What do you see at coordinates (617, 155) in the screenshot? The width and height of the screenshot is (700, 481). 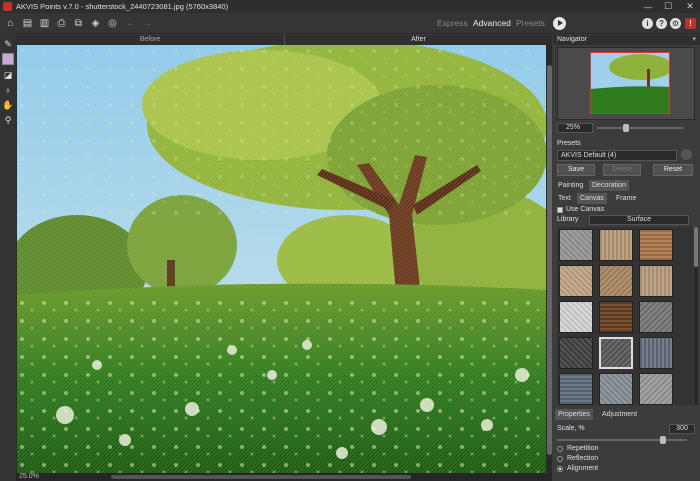 I see `preset-select: AKVIS Default (4)` at bounding box center [617, 155].